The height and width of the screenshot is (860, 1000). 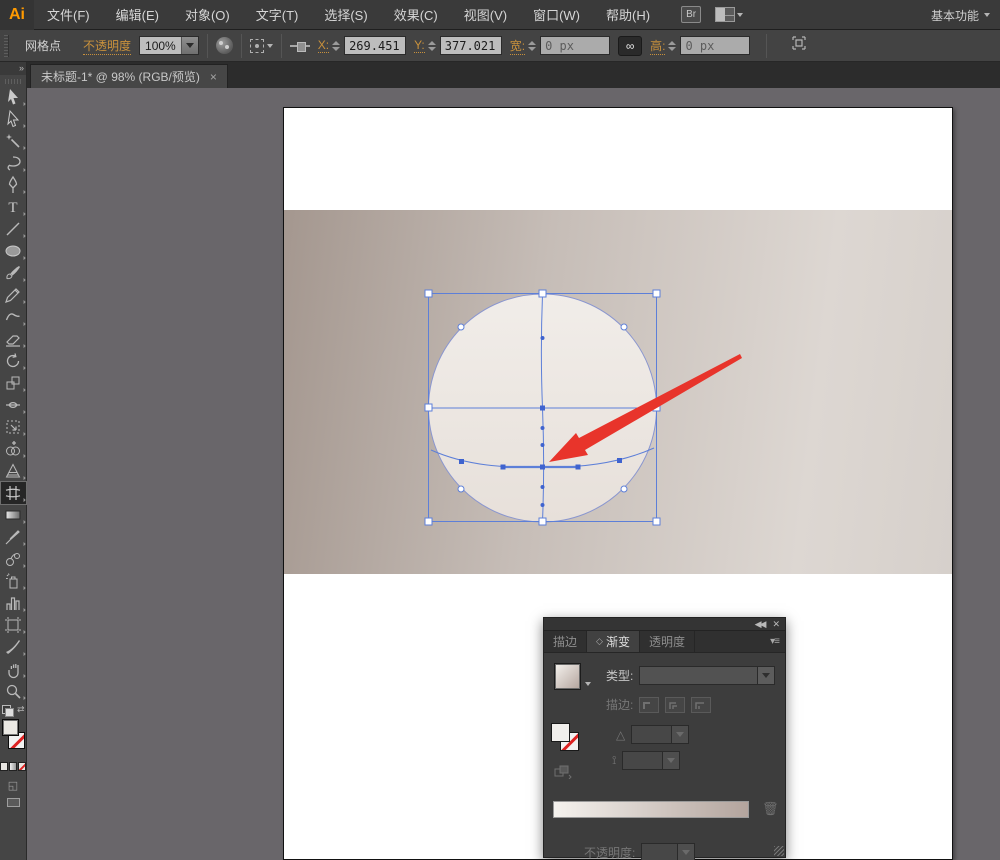 I want to click on fill-stroke-proxy, so click(x=568, y=740).